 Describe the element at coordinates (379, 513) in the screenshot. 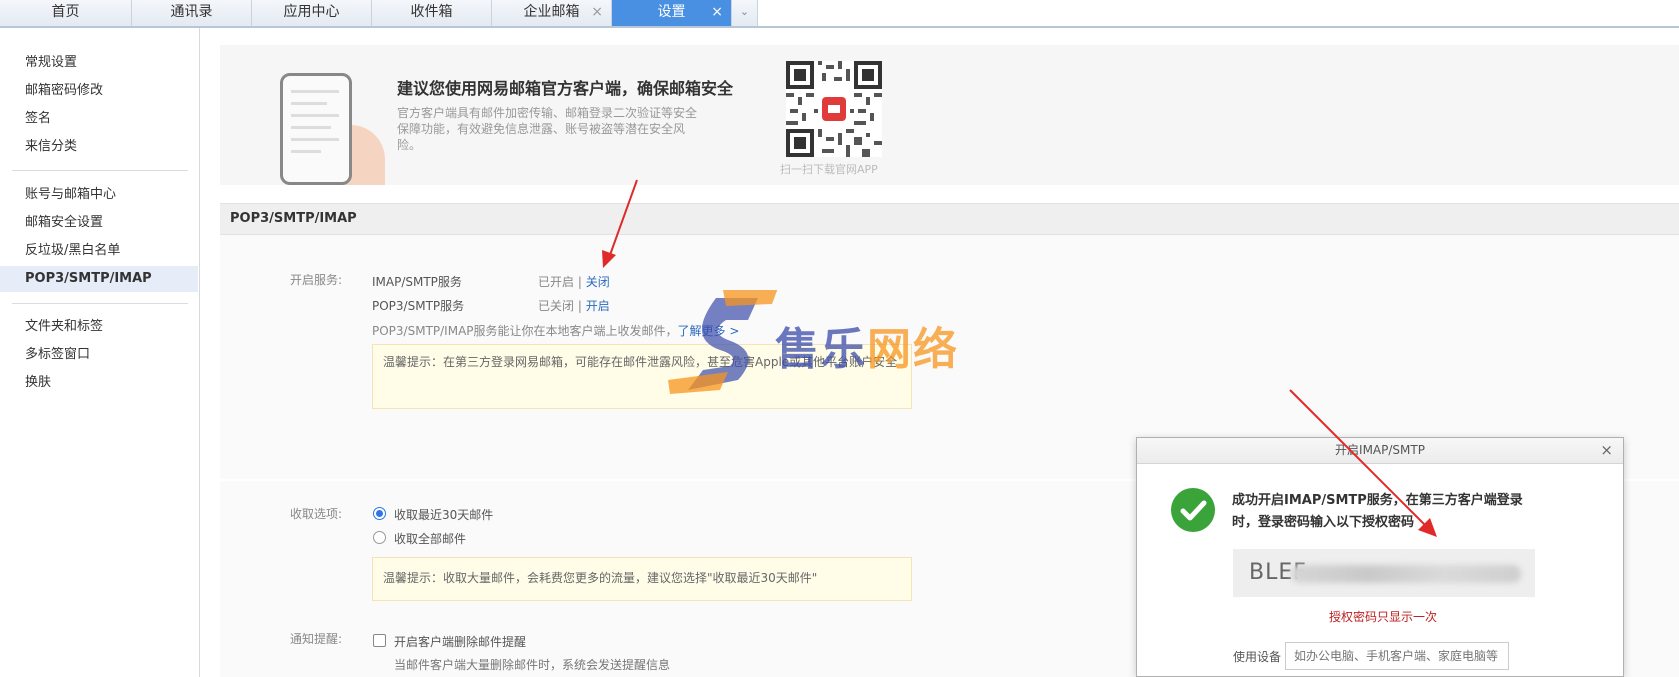

I see `receive-30days-radio` at that location.